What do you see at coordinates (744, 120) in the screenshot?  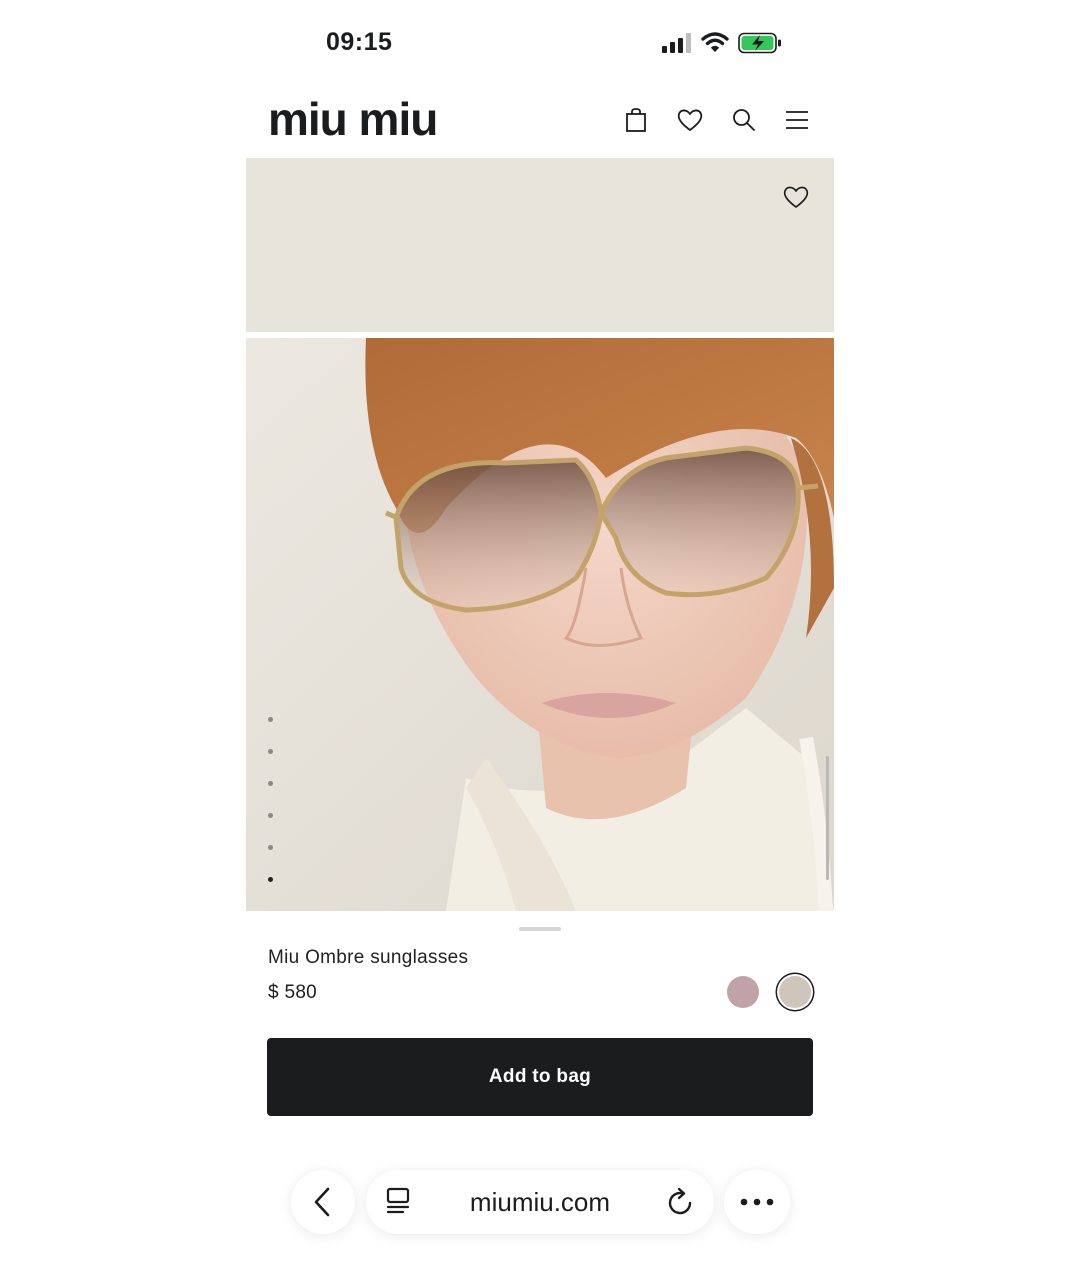 I see `search-icon` at bounding box center [744, 120].